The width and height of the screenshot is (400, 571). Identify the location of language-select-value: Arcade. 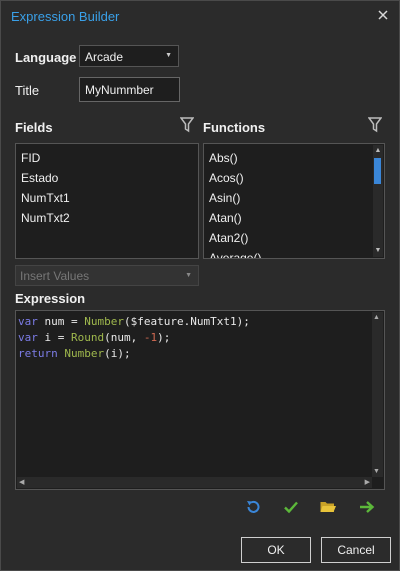
(104, 57).